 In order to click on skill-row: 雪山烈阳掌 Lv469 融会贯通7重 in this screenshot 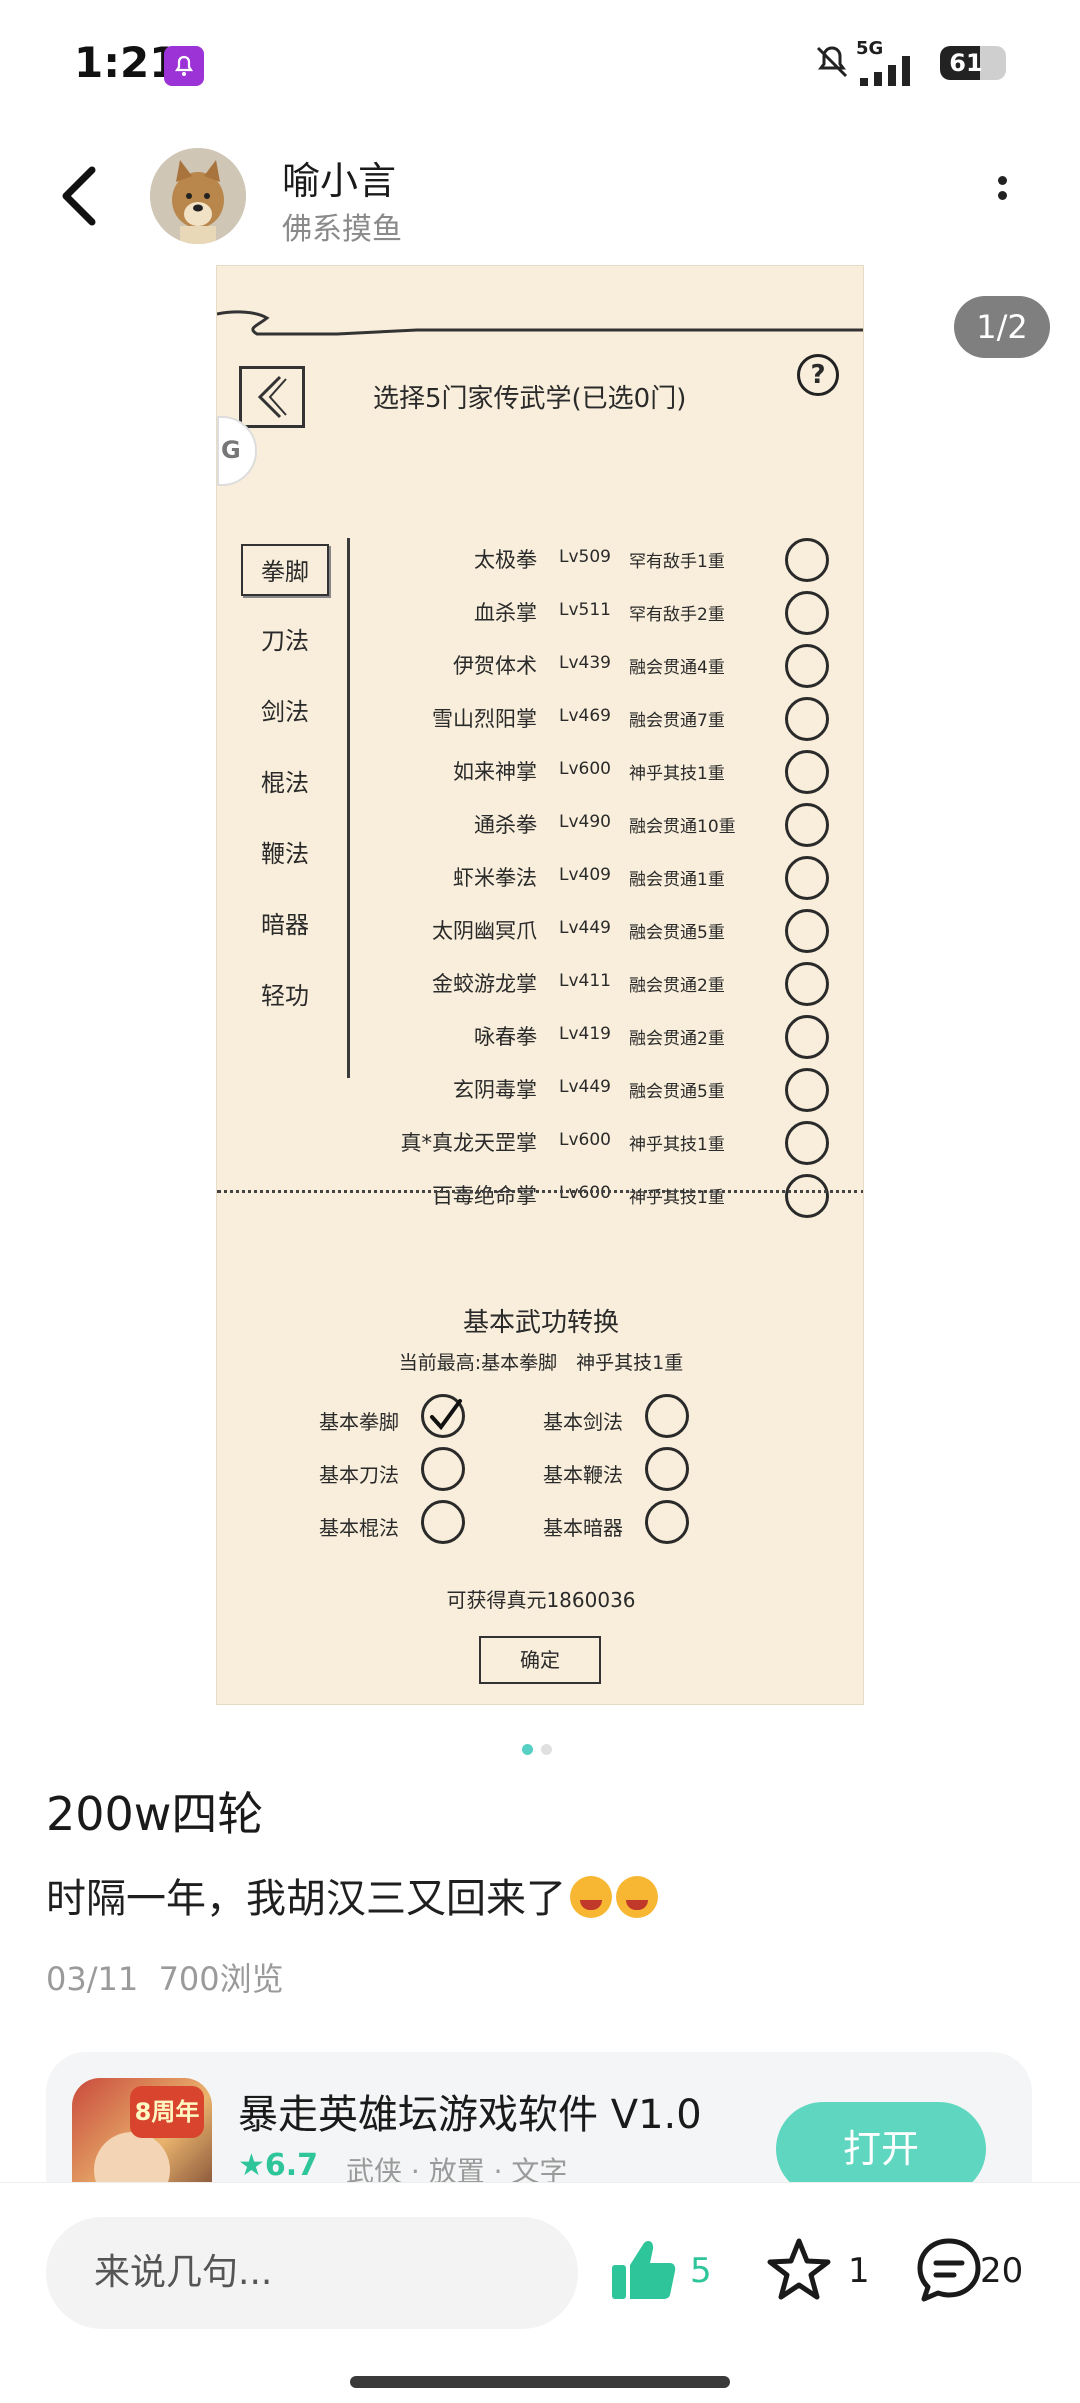, I will do `click(597, 718)`.